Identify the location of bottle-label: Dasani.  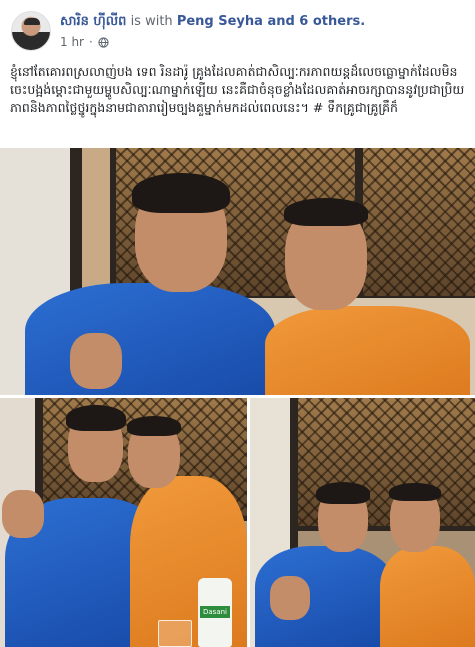
(215, 612).